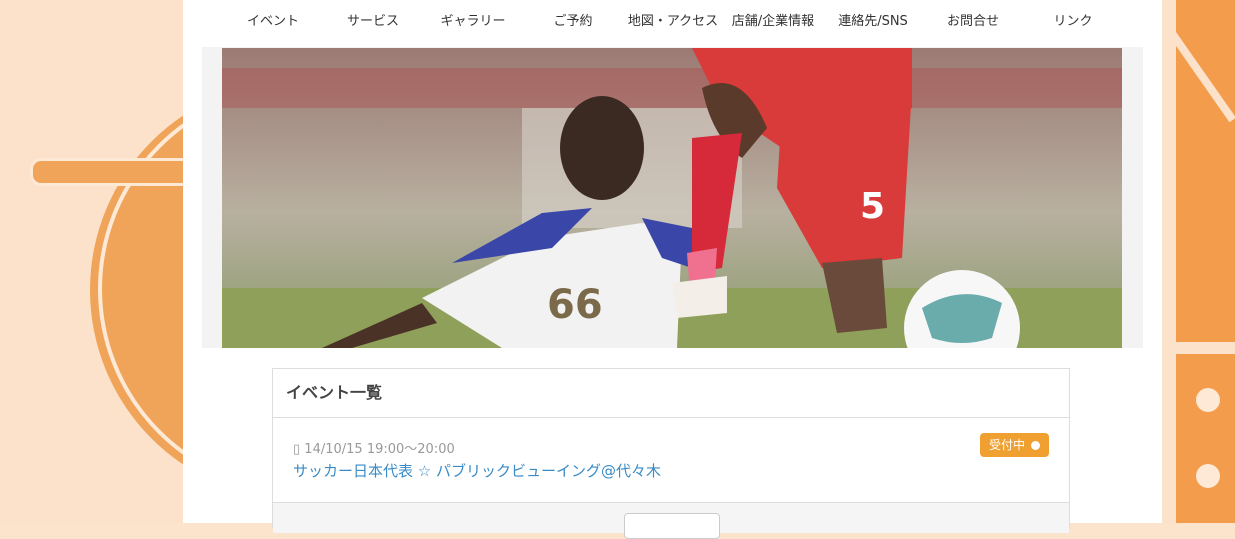 This screenshot has width=1235, height=539. What do you see at coordinates (1035, 445) in the screenshot?
I see `status-dot-icon` at bounding box center [1035, 445].